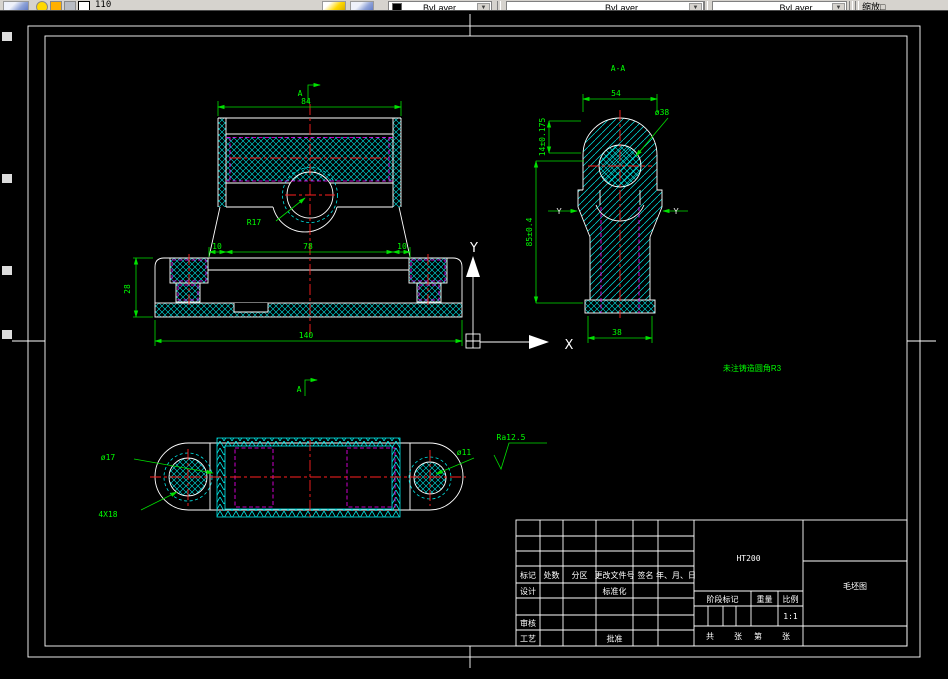  Describe the element at coordinates (616, 93) in the screenshot. I see `dim-text-section-top: 54` at that location.